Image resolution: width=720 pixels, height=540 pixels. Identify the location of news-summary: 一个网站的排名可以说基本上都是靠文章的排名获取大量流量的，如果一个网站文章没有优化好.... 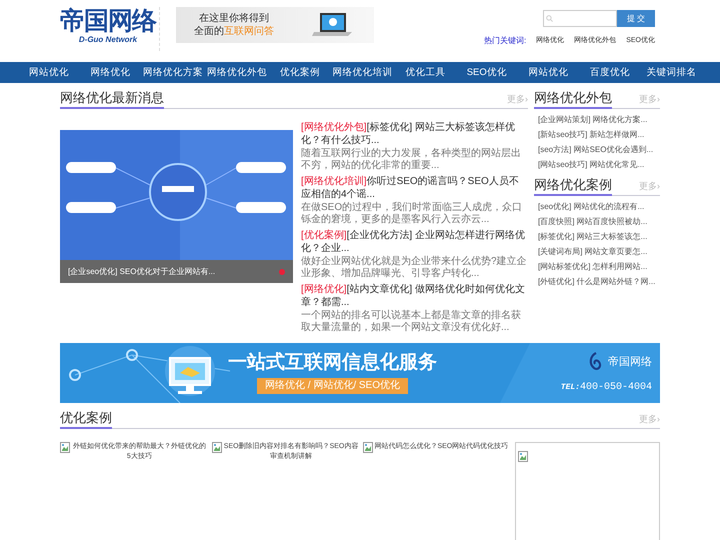
(411, 322).